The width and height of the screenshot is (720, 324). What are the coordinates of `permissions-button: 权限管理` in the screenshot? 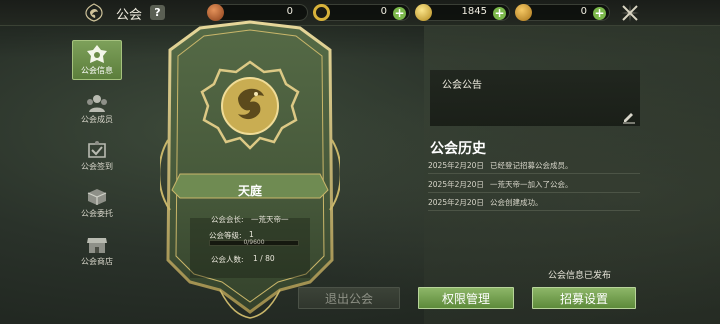 It's located at (466, 298).